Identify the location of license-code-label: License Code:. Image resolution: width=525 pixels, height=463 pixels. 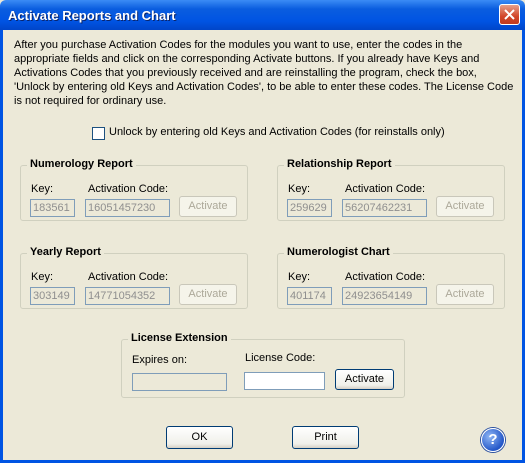
(280, 358).